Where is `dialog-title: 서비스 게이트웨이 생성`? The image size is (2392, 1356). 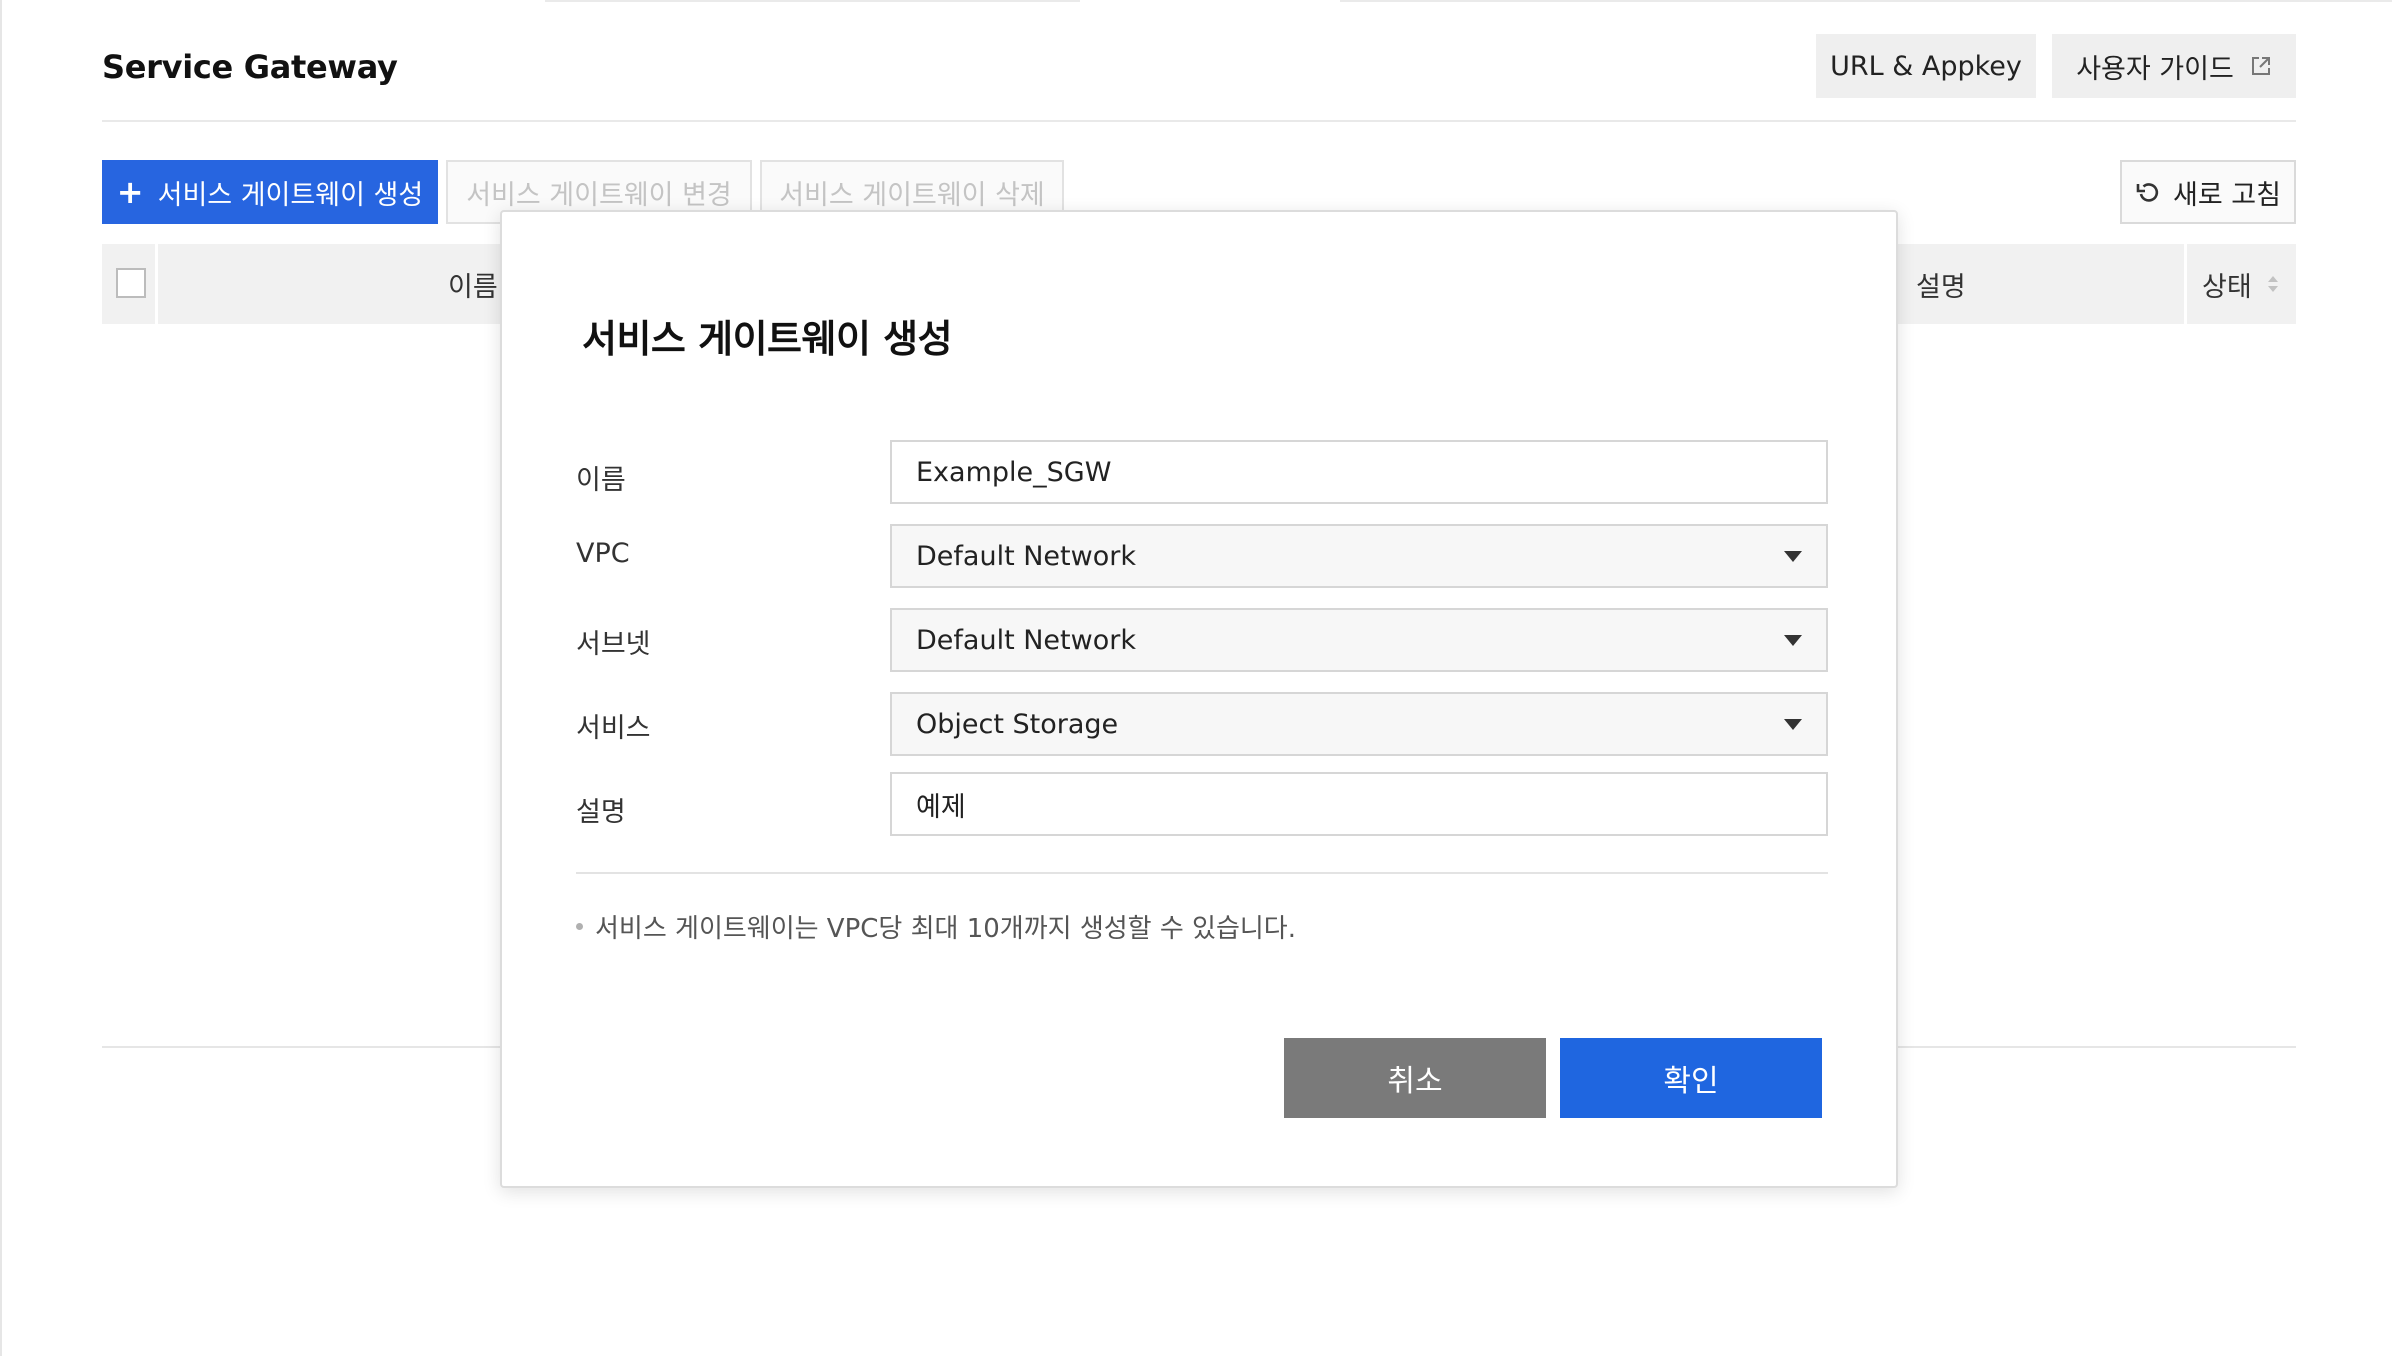
dialog-title: 서비스 게이트웨이 생성 is located at coordinates (767, 339).